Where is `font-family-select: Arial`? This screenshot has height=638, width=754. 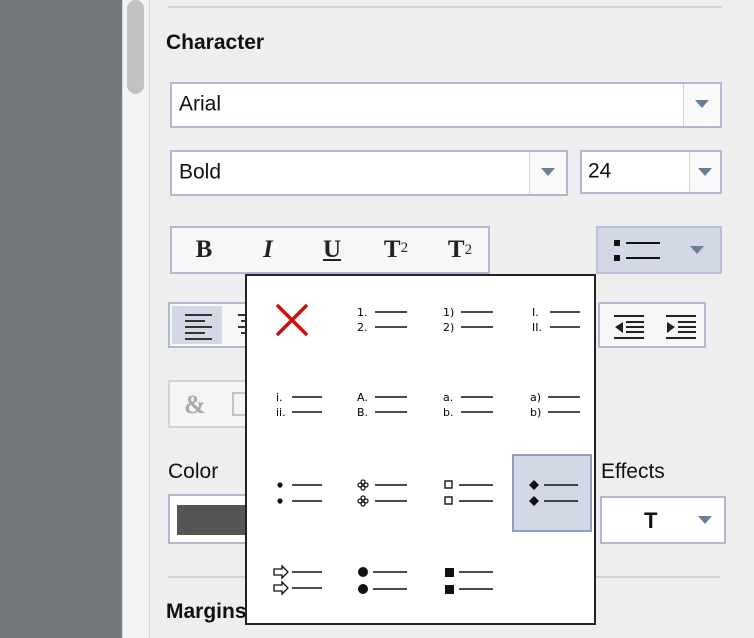
font-family-select: Arial is located at coordinates (446, 105).